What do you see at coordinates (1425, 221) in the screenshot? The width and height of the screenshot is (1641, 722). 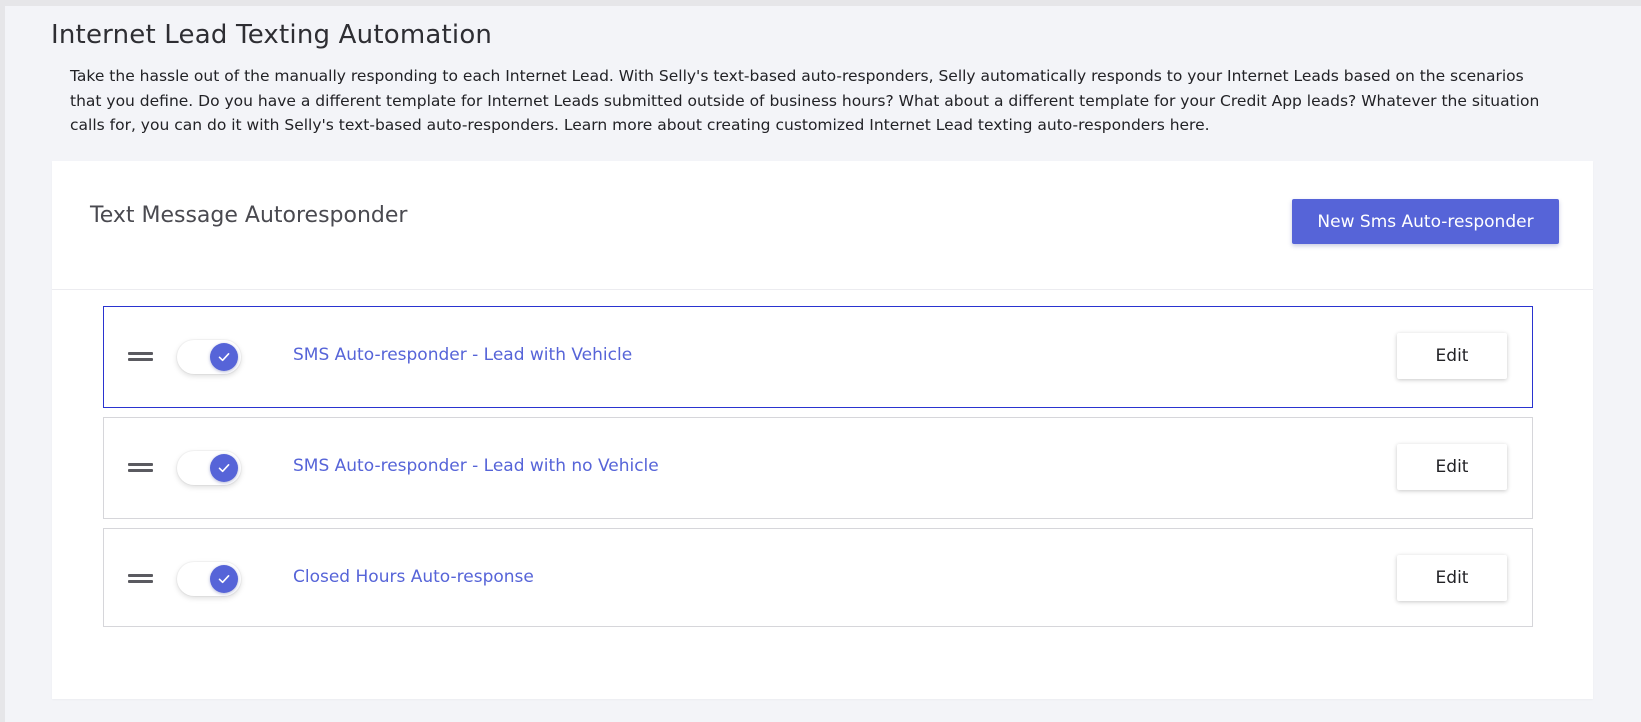 I see `new-sms-autoresponder-button: New Sms Auto-responder` at bounding box center [1425, 221].